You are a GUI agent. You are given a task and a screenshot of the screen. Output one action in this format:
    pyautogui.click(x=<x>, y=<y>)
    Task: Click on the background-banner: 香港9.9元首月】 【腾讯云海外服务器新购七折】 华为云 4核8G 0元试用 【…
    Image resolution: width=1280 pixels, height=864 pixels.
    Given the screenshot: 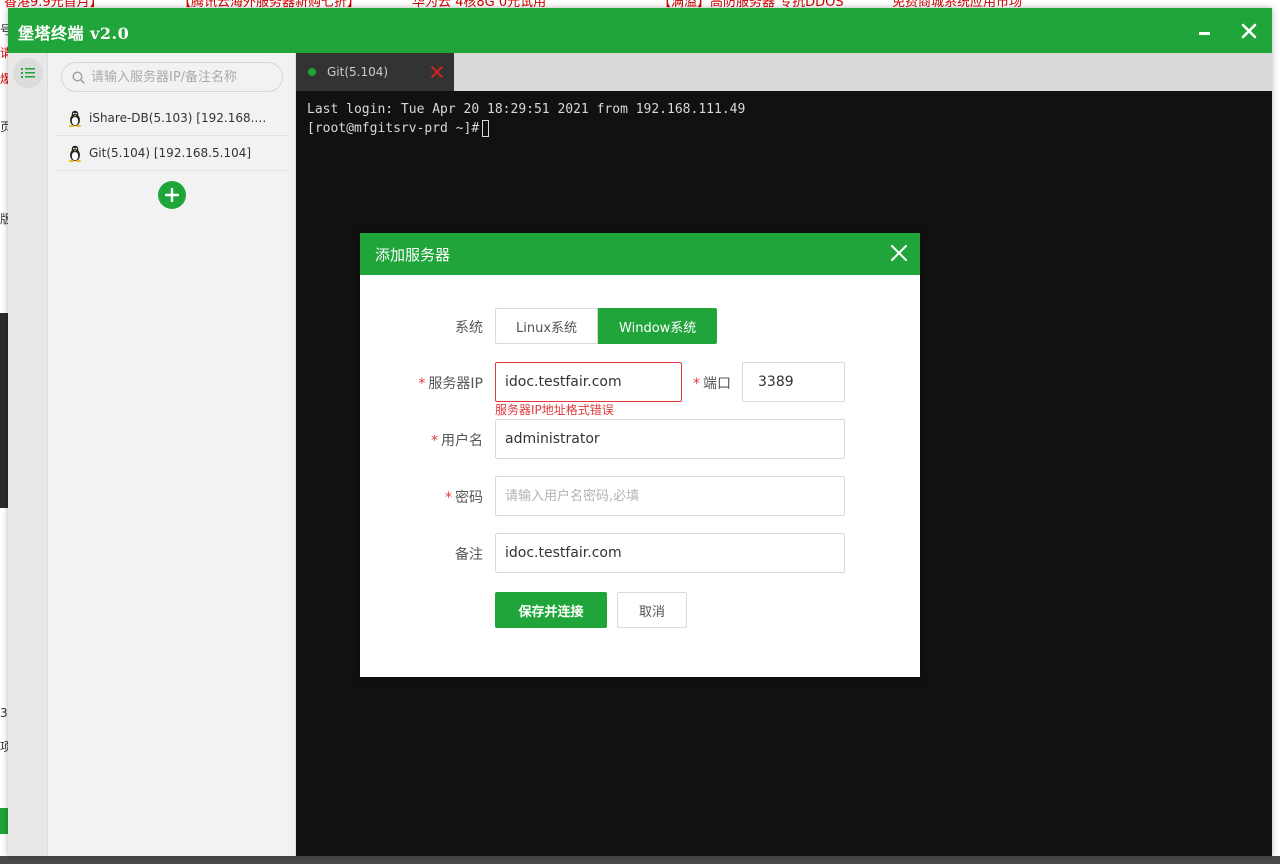 What is the action you would take?
    pyautogui.click(x=640, y=4)
    